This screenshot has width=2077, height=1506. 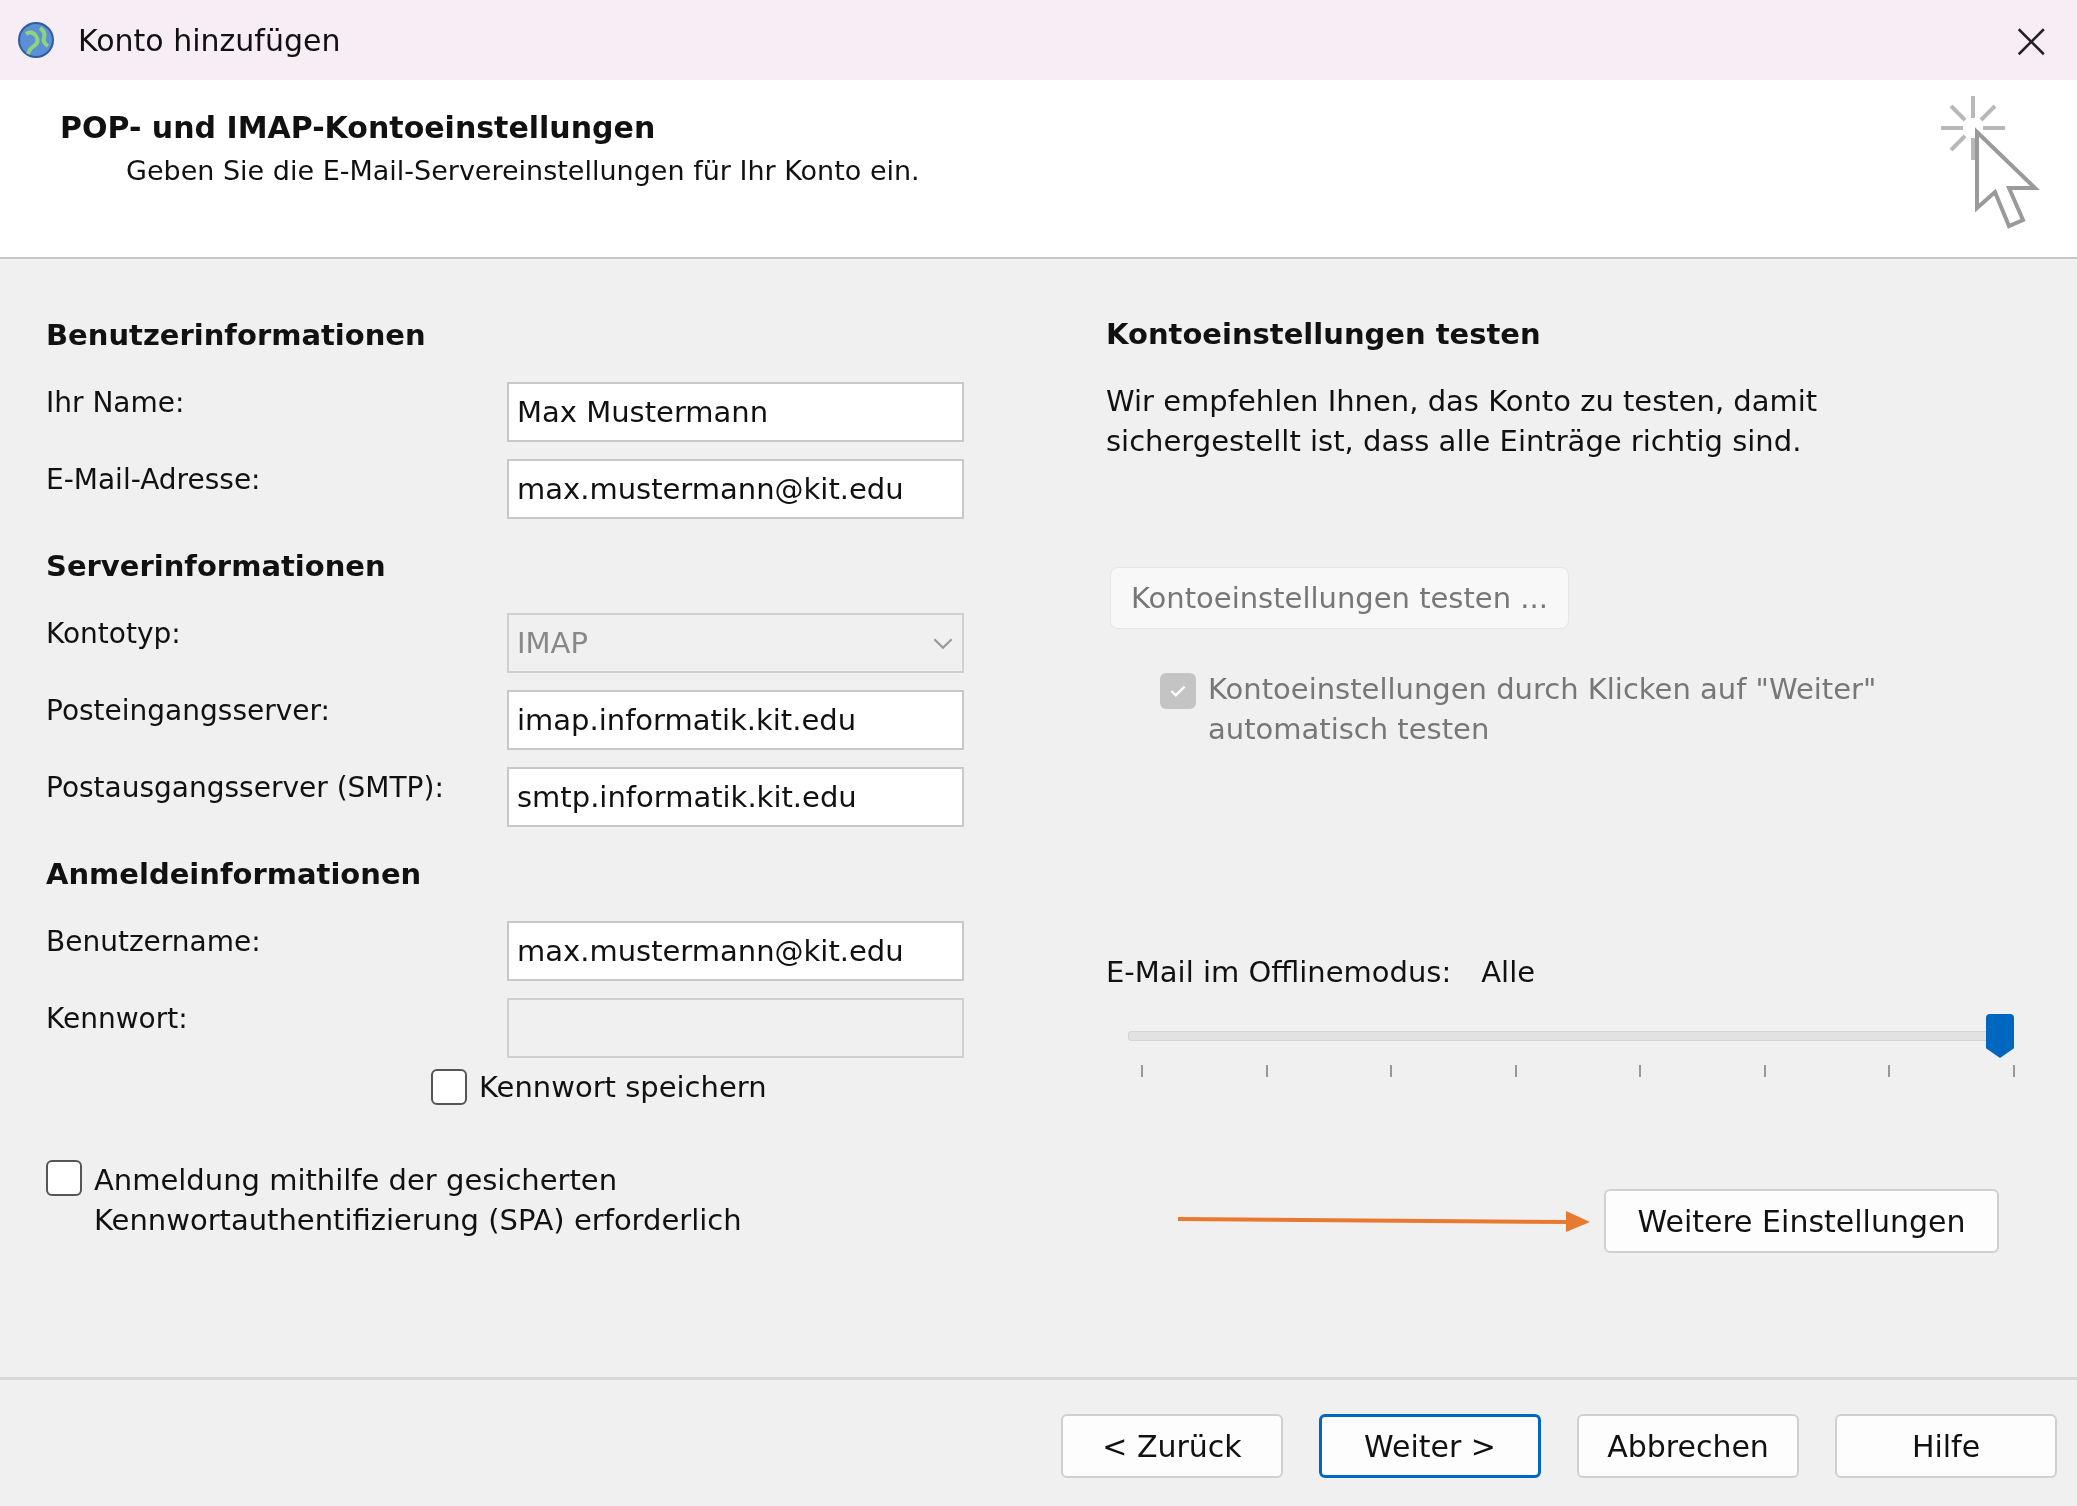 I want to click on offline-label: E-Mail im Offlinemodus:, so click(x=1279, y=972).